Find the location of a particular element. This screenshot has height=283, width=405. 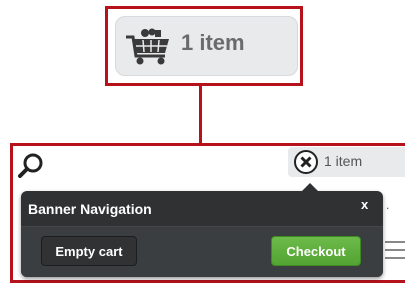

highlight-frame-top: 1 item is located at coordinates (204, 46).